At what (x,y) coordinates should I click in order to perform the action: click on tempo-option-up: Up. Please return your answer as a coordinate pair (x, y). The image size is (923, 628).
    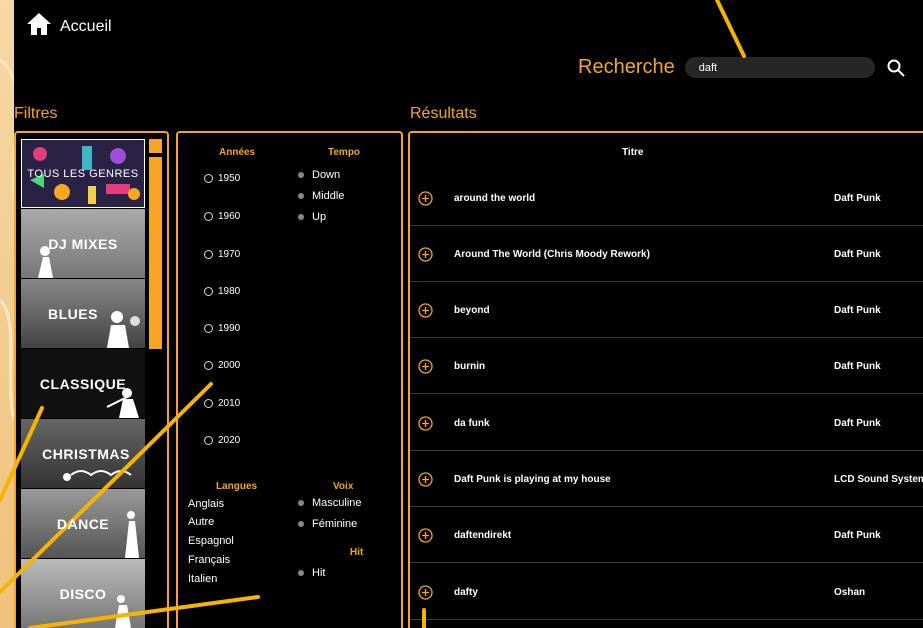
    Looking at the image, I should click on (312, 217).